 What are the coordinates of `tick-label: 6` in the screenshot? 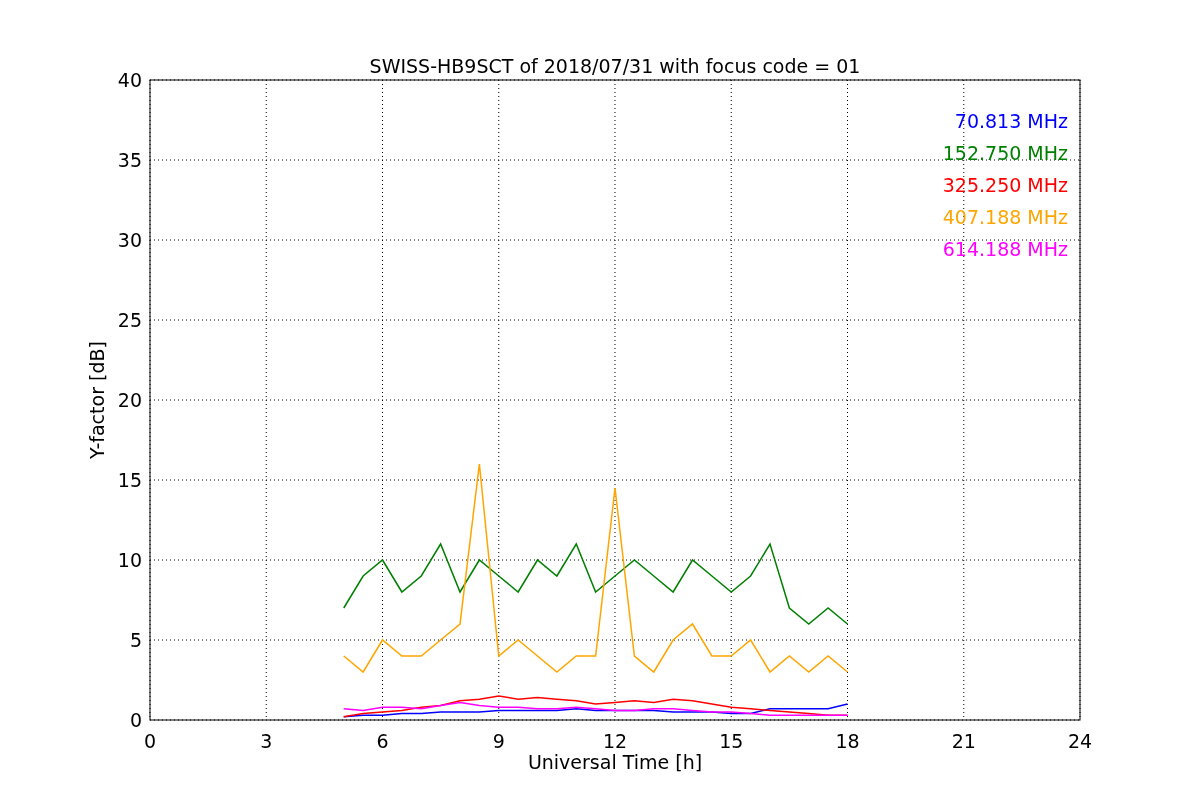 It's located at (382, 741).